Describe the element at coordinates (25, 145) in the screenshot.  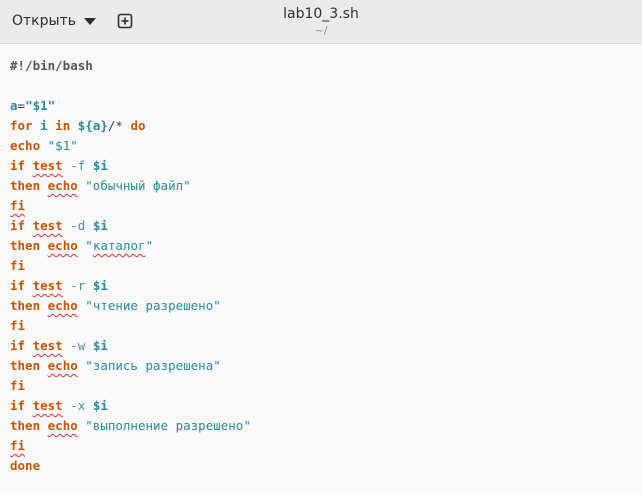
I see `code-token: echo` at that location.